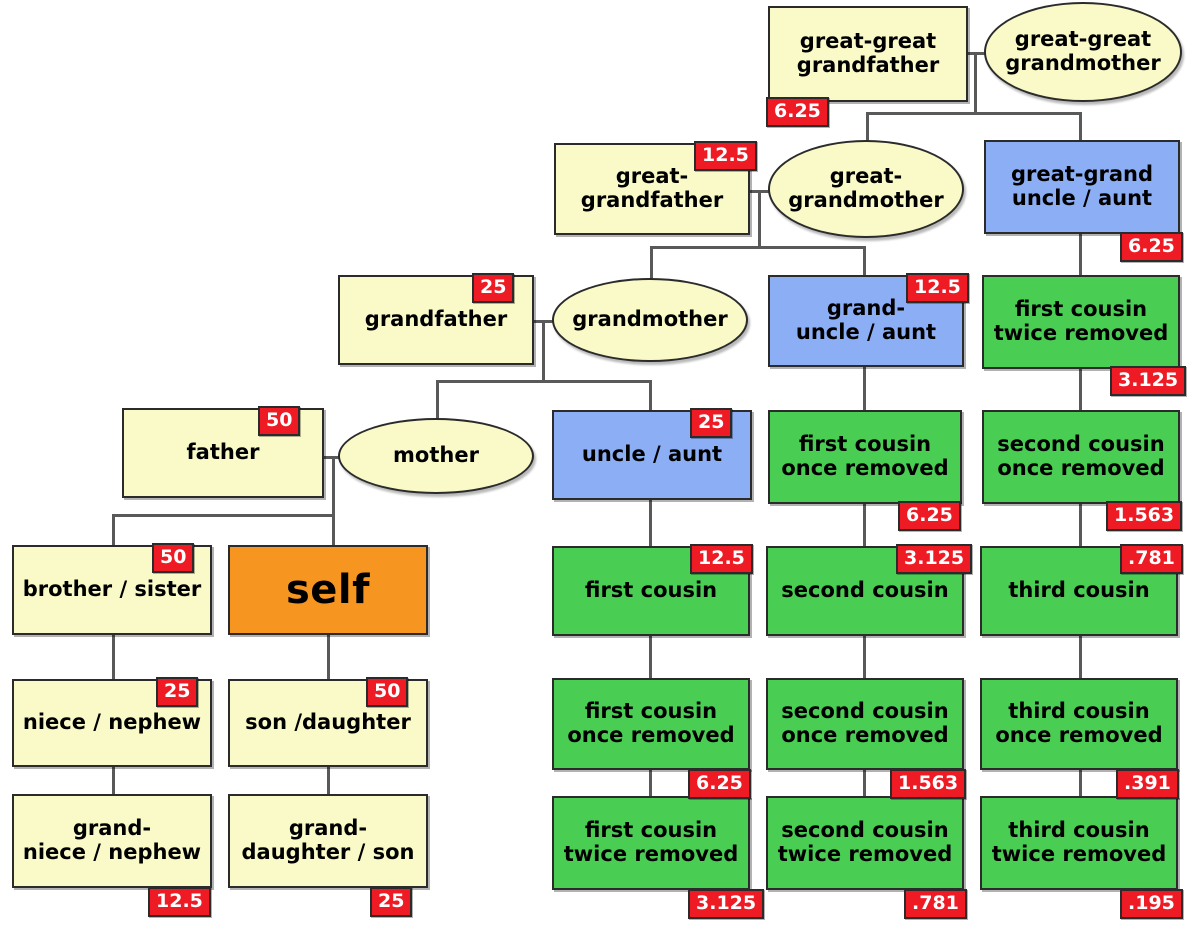 The height and width of the screenshot is (941, 1200). I want to click on shared-dna-percent-badge-son: 50, so click(387, 692).